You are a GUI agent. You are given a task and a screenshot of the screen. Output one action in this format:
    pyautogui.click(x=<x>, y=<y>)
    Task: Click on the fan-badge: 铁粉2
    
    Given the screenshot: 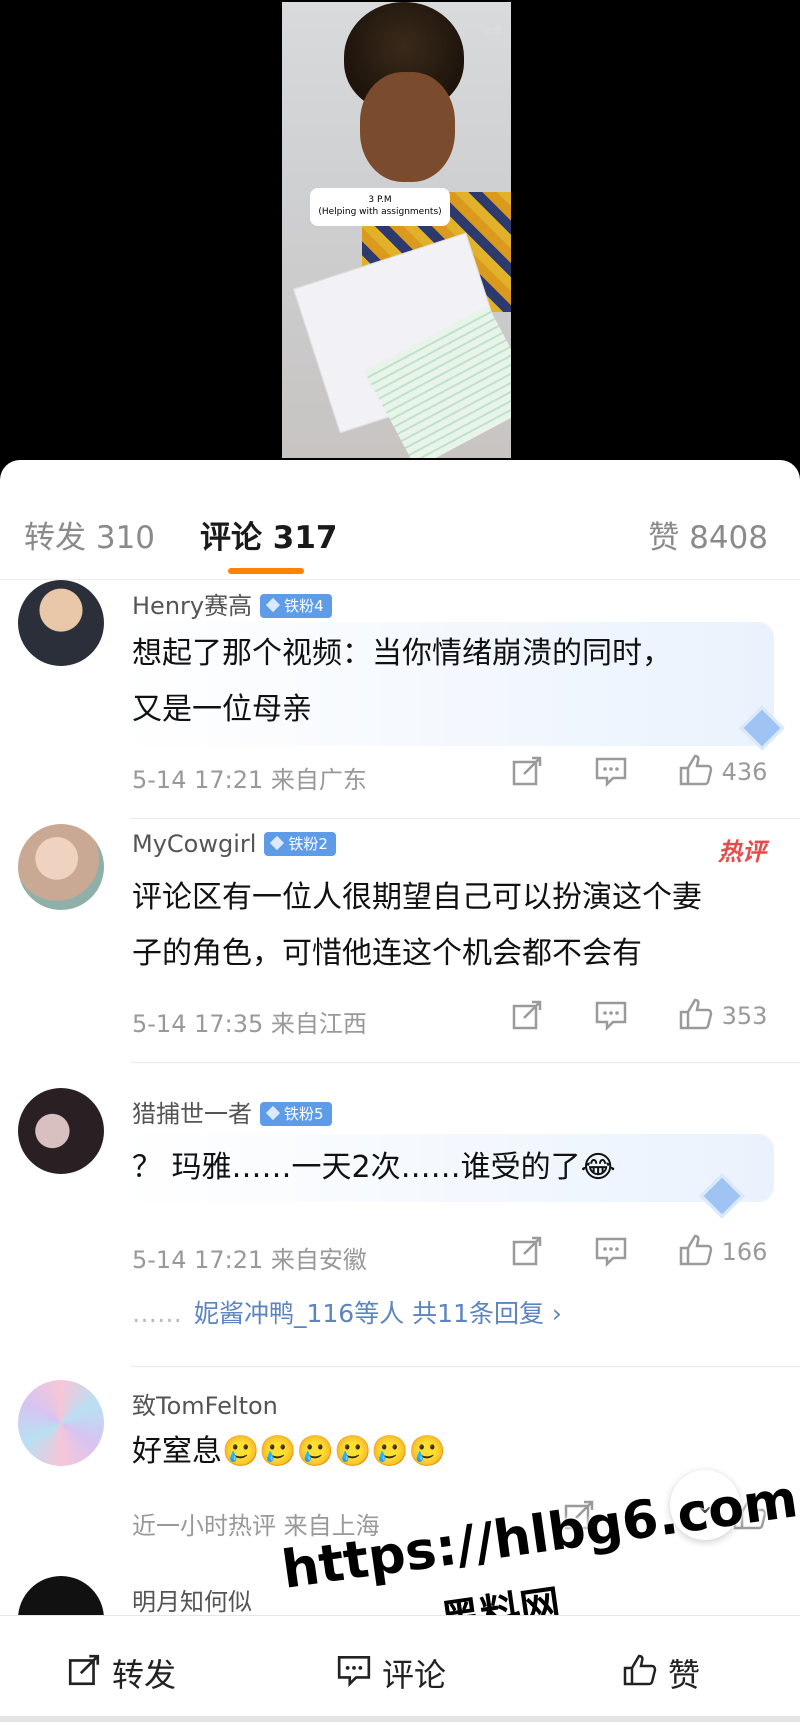 What is the action you would take?
    pyautogui.click(x=300, y=844)
    